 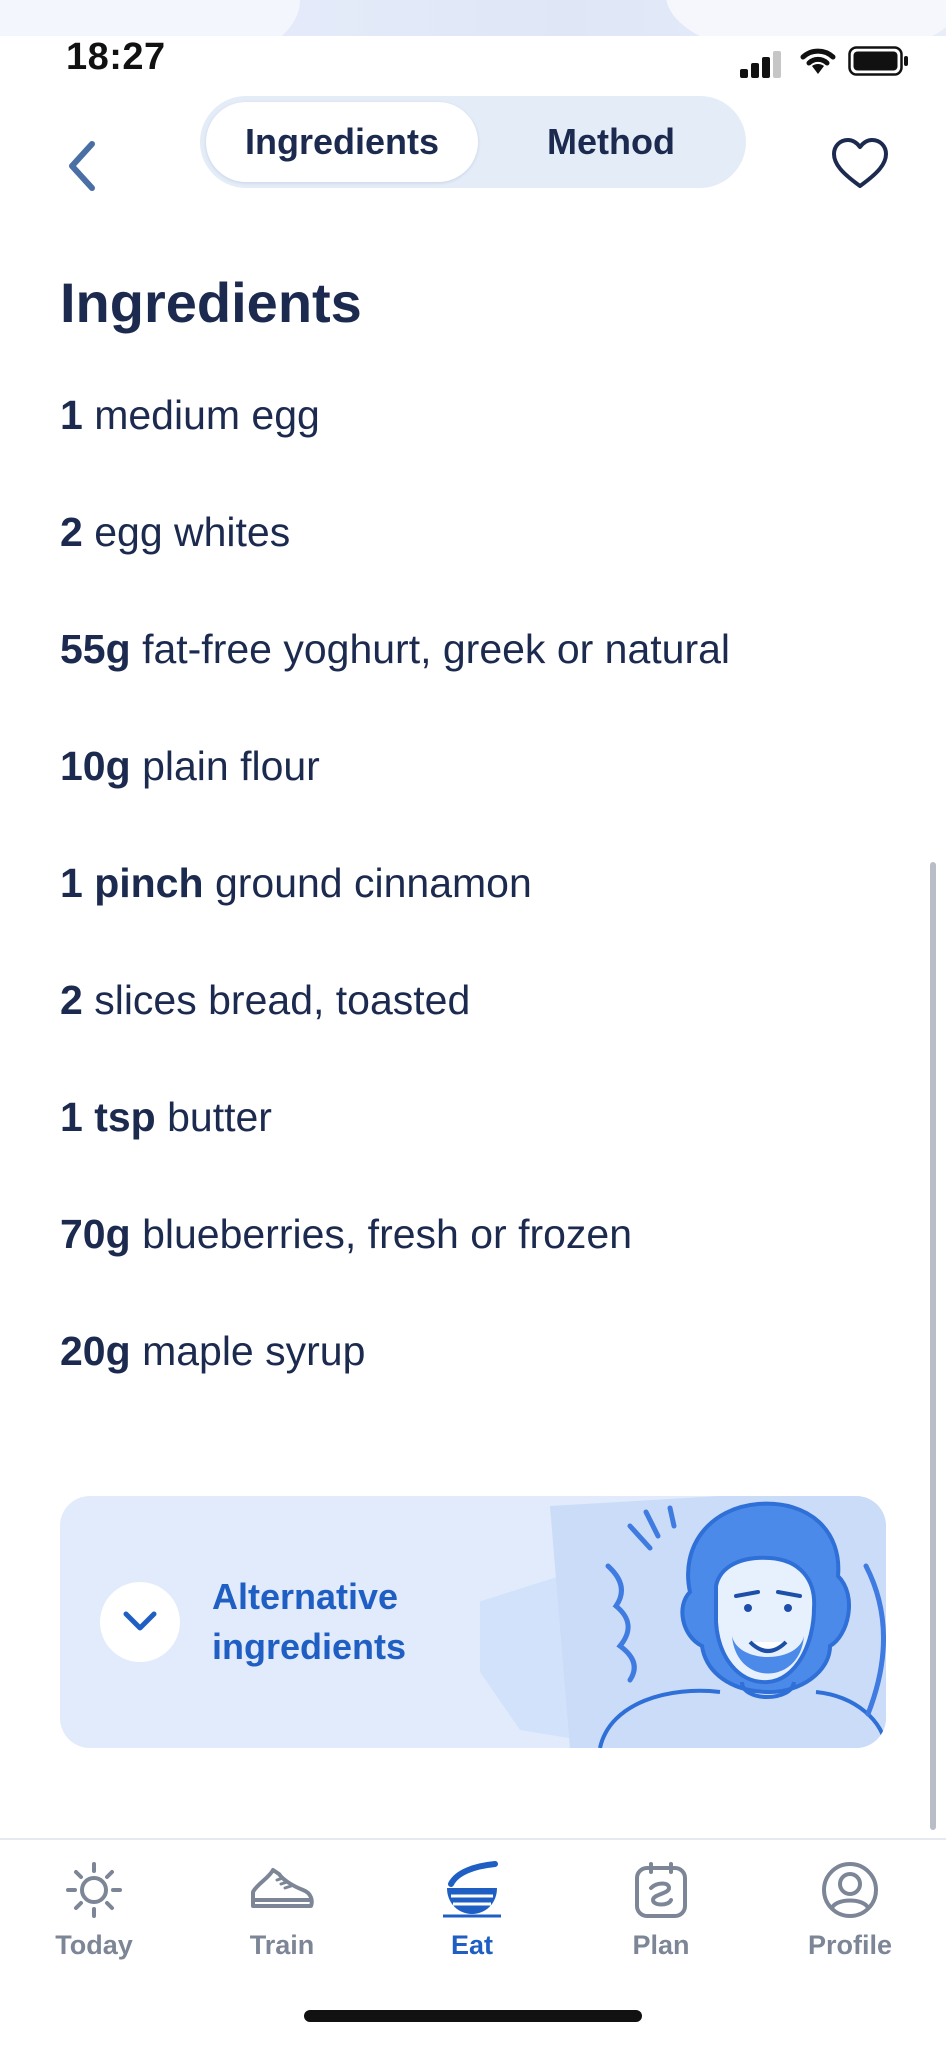 What do you see at coordinates (472, 1945) in the screenshot?
I see `tab-label: Eat` at bounding box center [472, 1945].